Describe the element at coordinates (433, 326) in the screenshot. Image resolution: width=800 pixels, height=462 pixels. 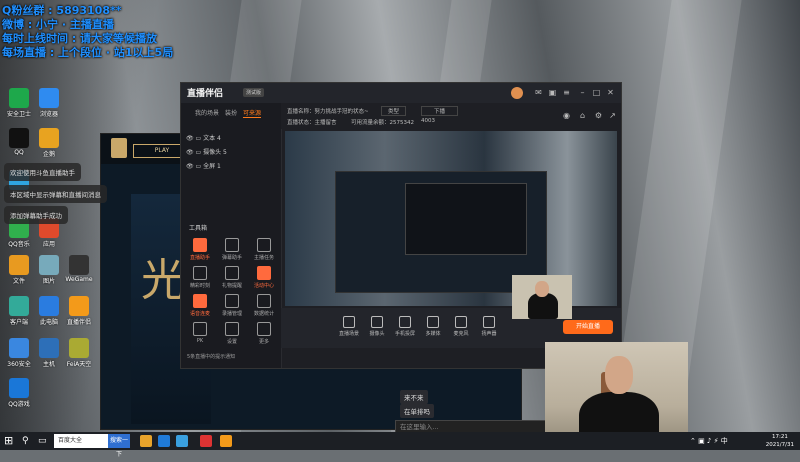
I see `bottom-toolbar-item: 多媒体` at that location.